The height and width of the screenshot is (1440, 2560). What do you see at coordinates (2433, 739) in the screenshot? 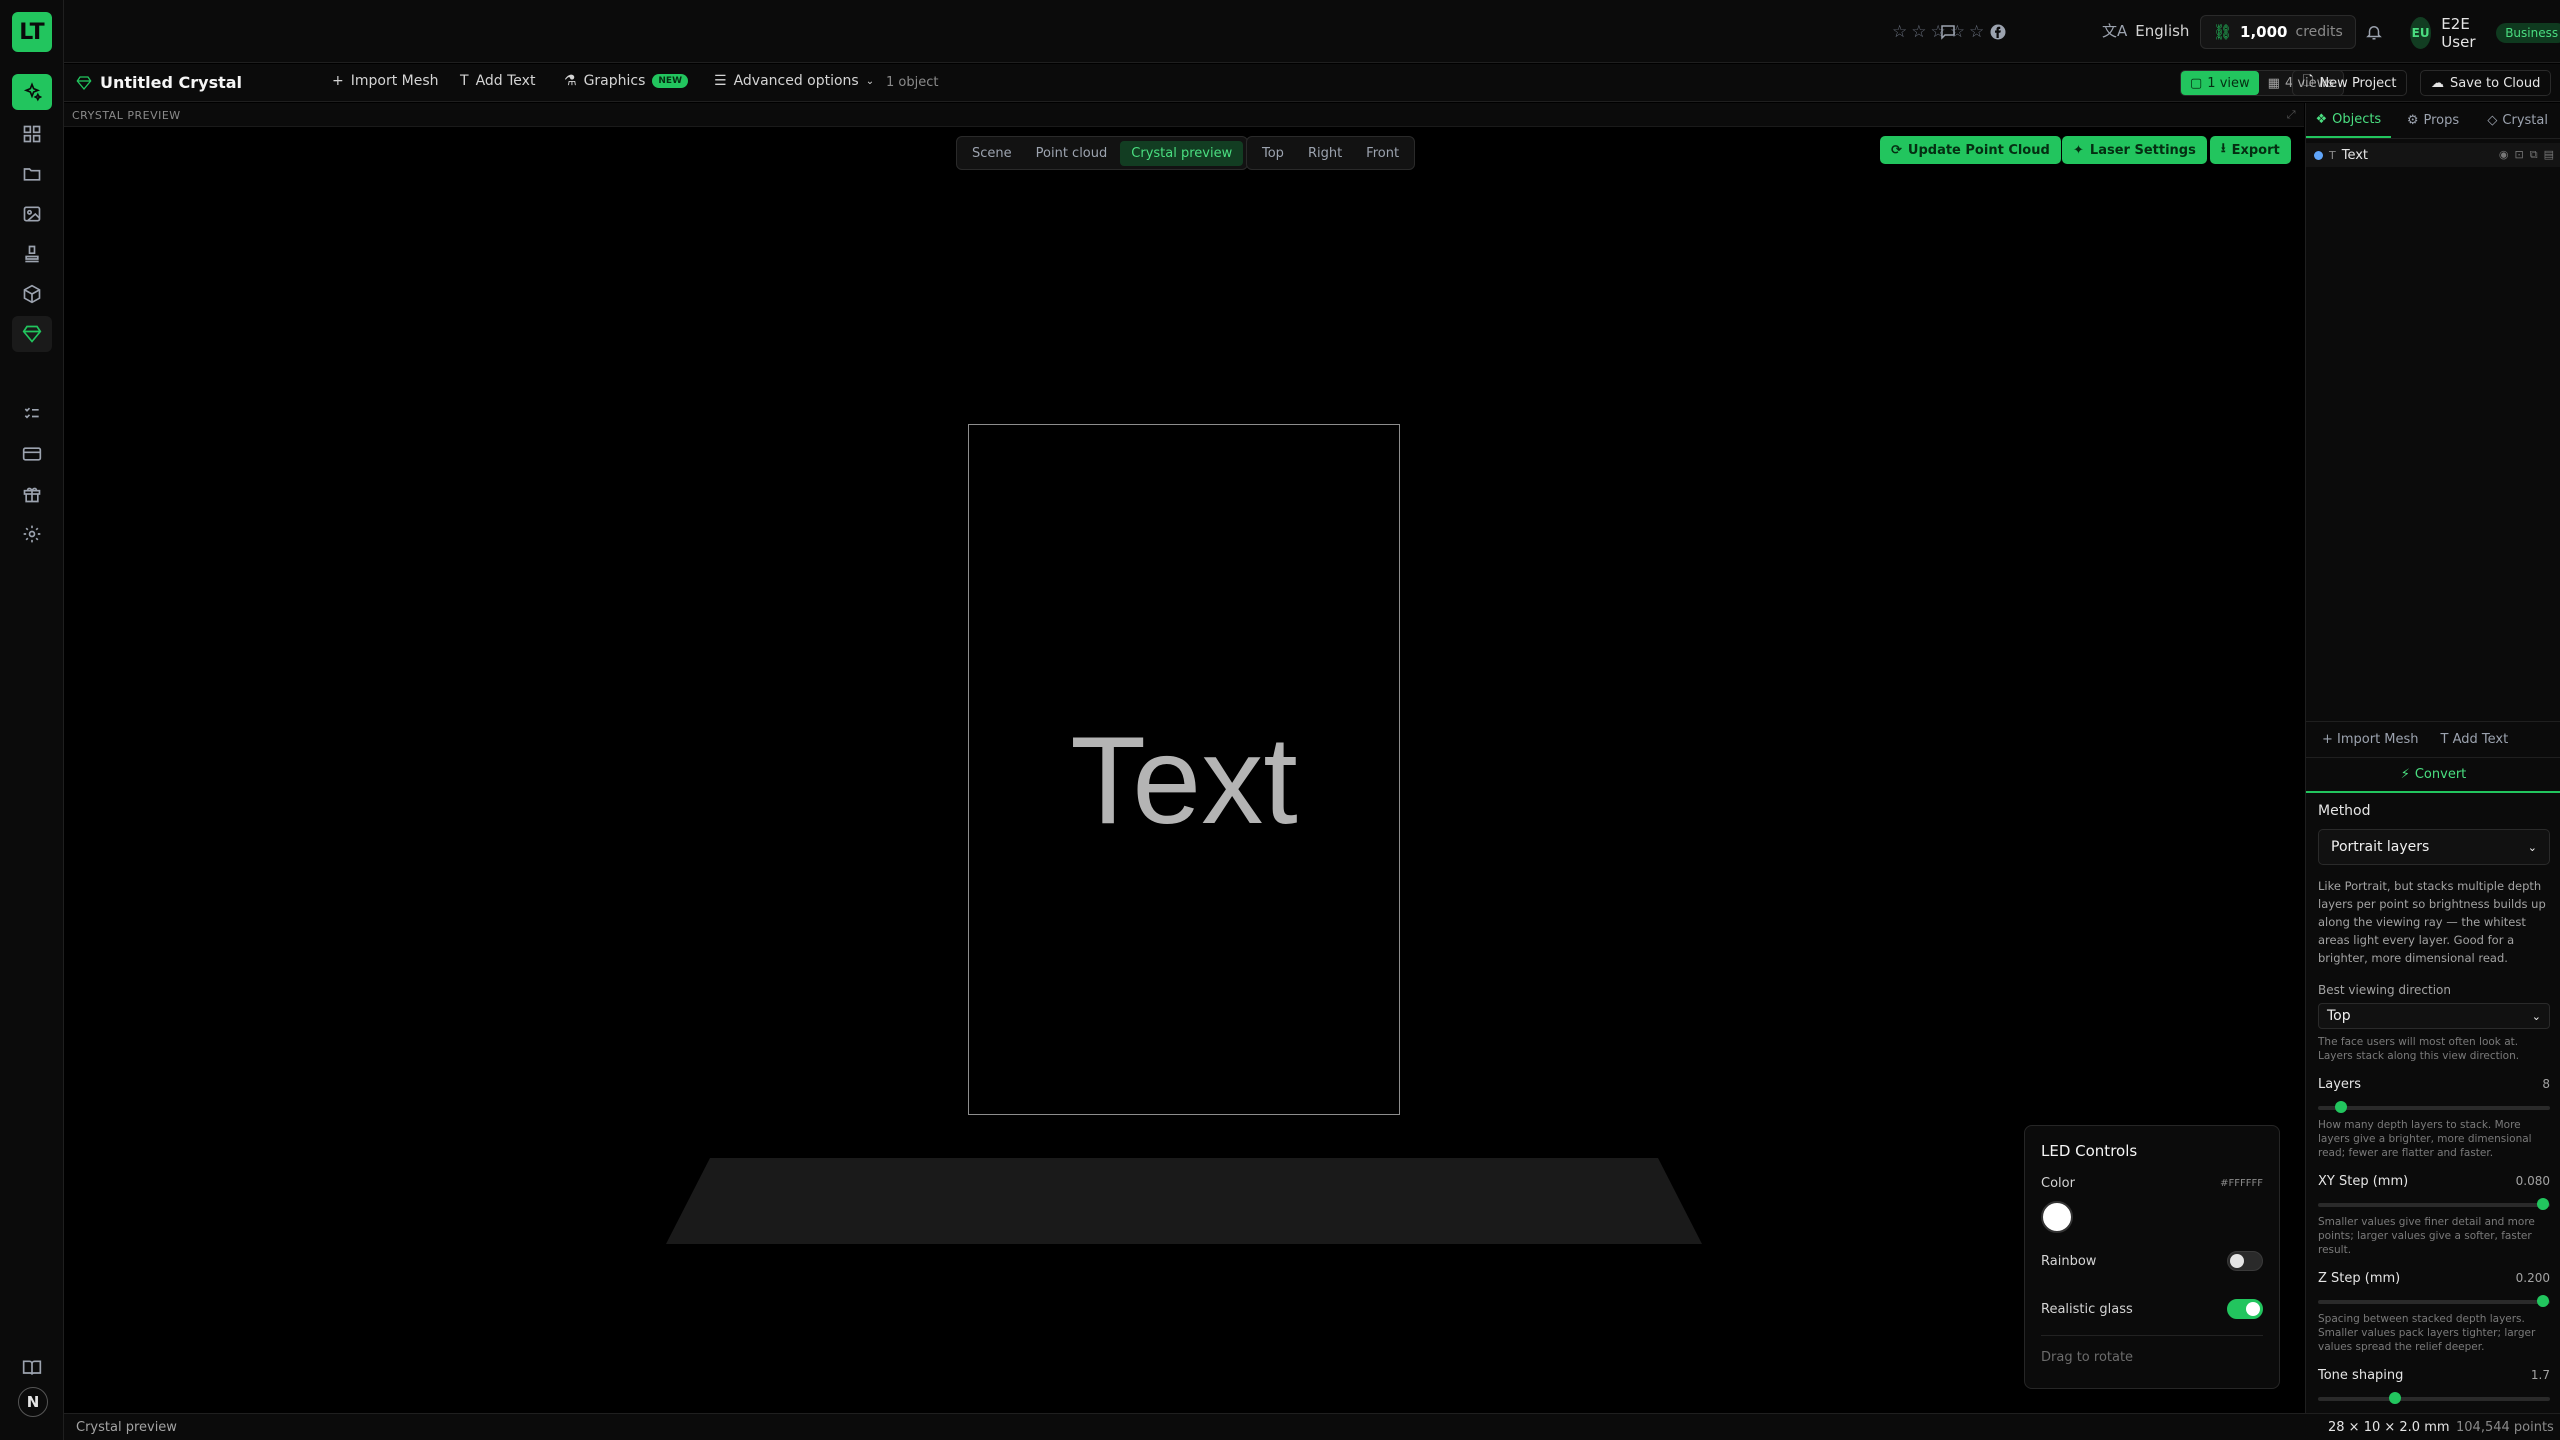
I see `panel-add-bar: + Import Mesh T Add Text` at bounding box center [2433, 739].